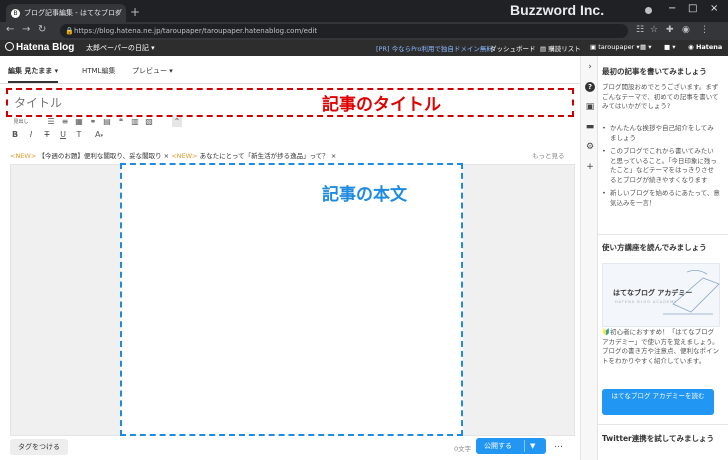 This screenshot has height=460, width=728. I want to click on twitter-heading: Twitter連携を試してみましょう, so click(658, 438).